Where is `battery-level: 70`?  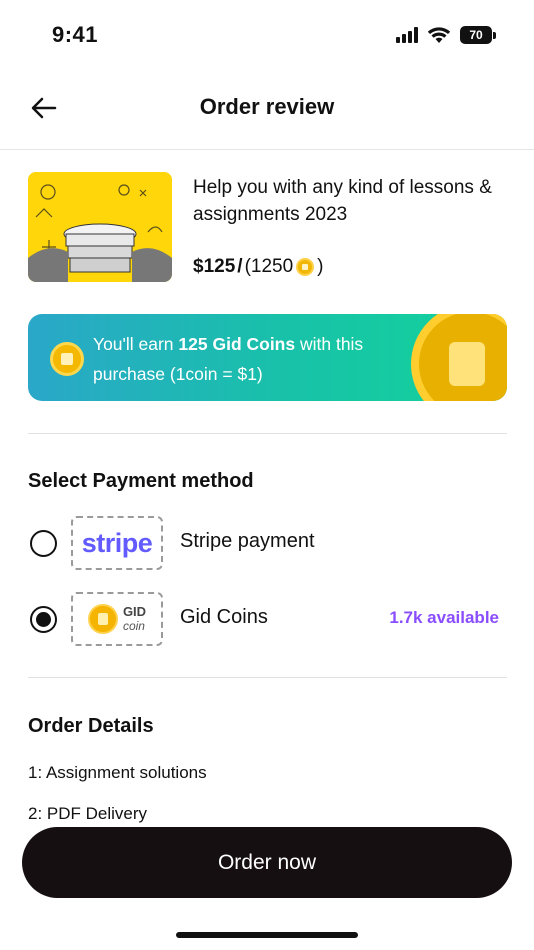
battery-level: 70 is located at coordinates (476, 35).